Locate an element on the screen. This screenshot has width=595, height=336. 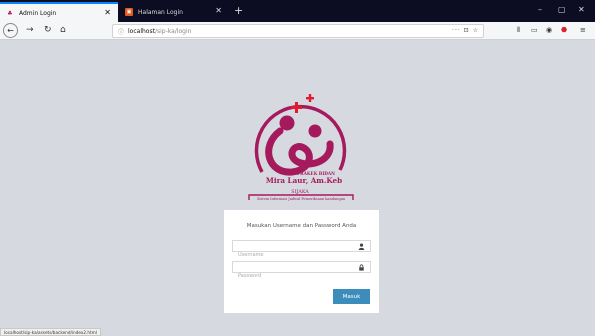
maximize-icon: ▢ is located at coordinates (562, 9).